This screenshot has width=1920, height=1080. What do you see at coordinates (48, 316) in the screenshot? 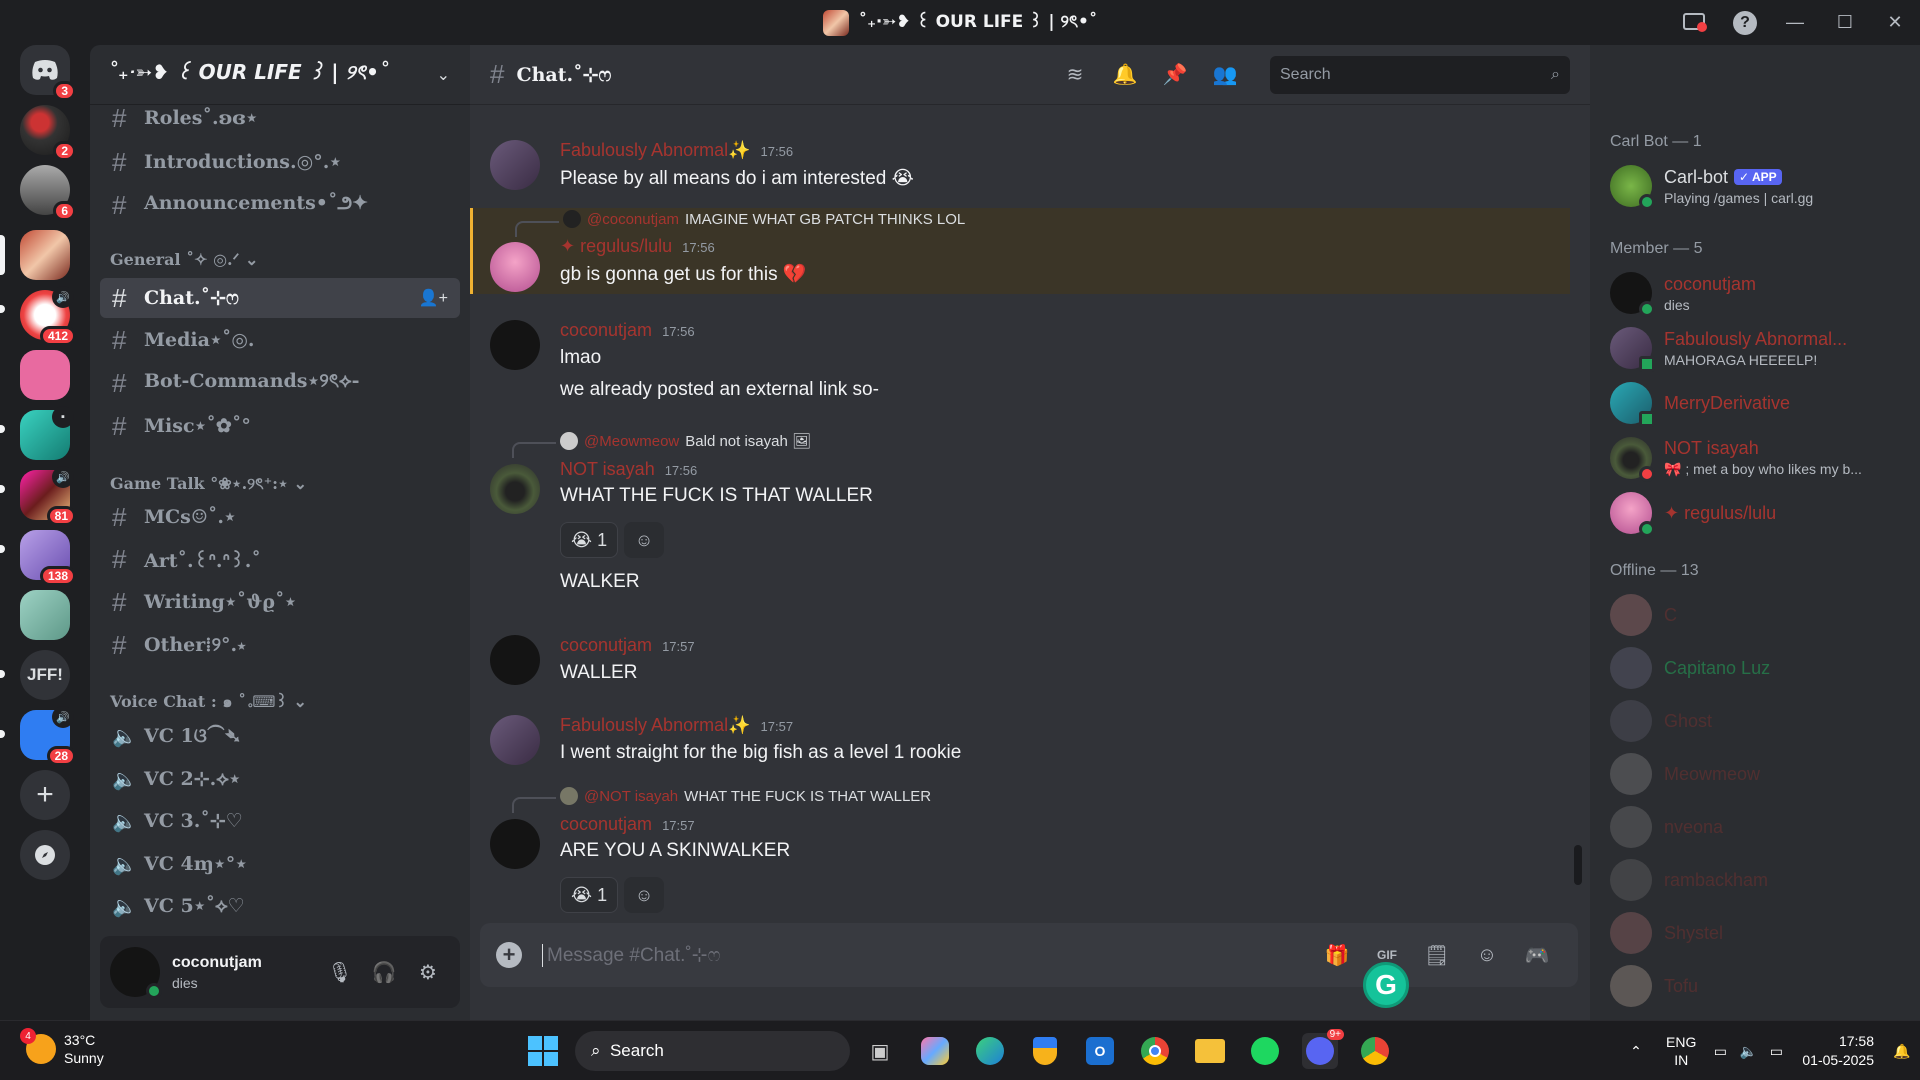
I see `server-icon: 🔊 412` at bounding box center [48, 316].